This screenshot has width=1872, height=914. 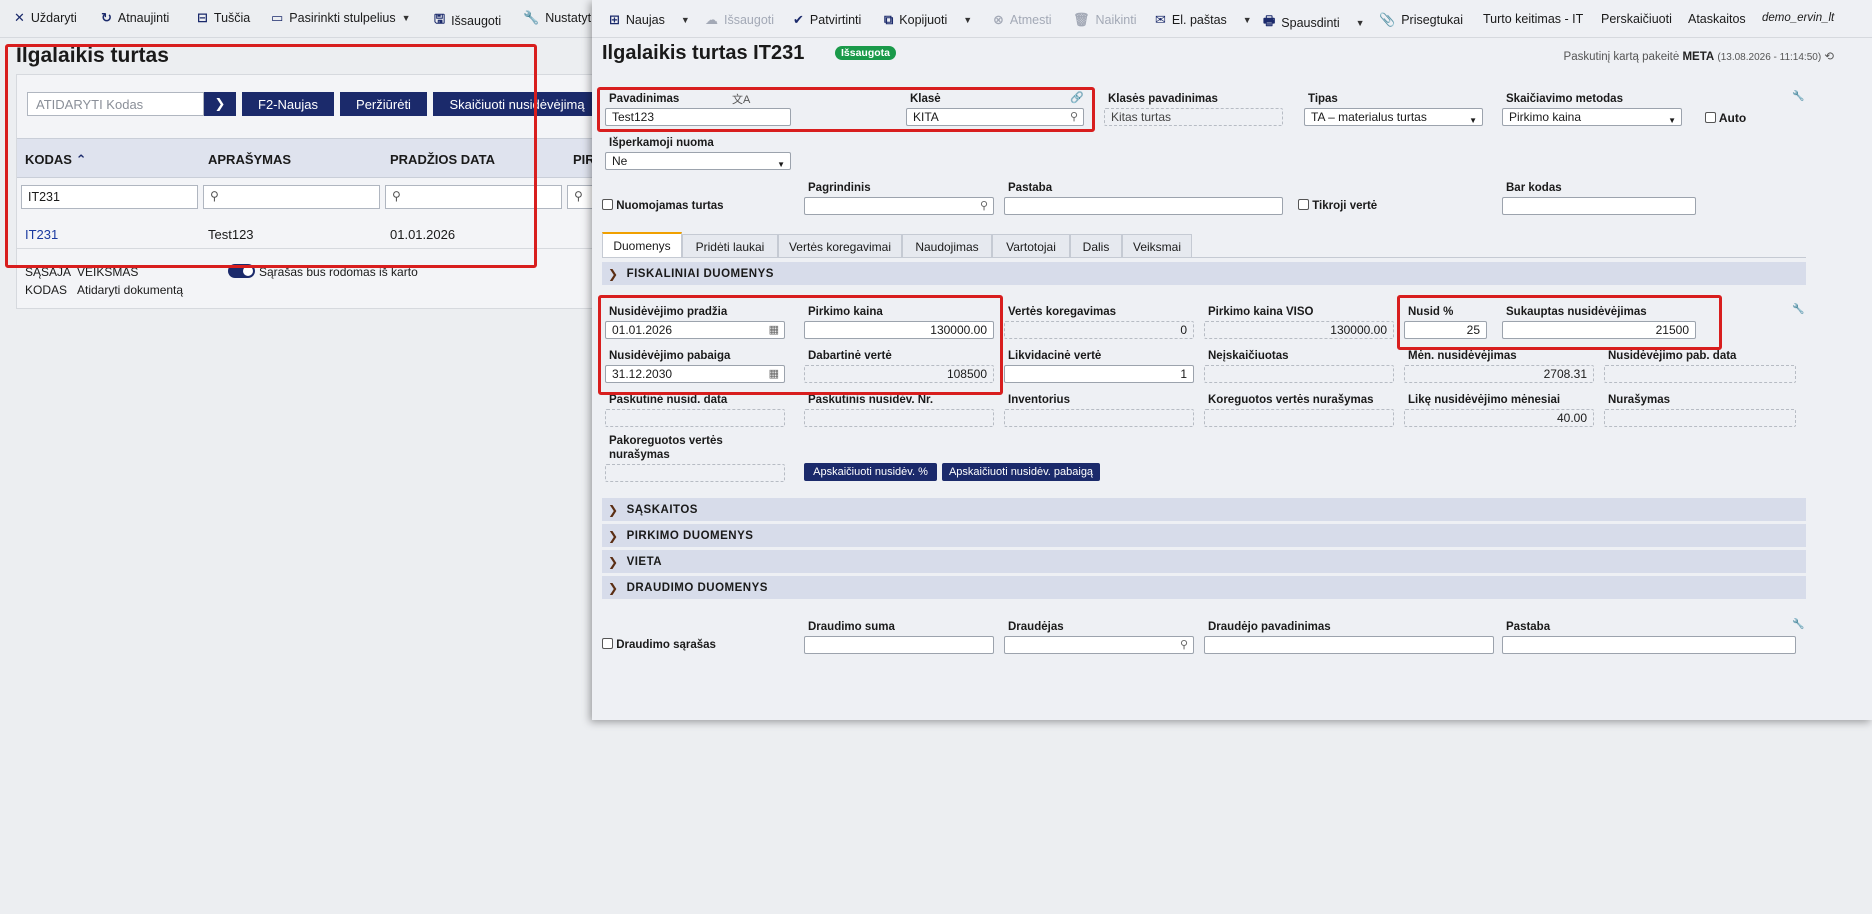 What do you see at coordinates (899, 645) in the screenshot?
I see `insurance-sum-input` at bounding box center [899, 645].